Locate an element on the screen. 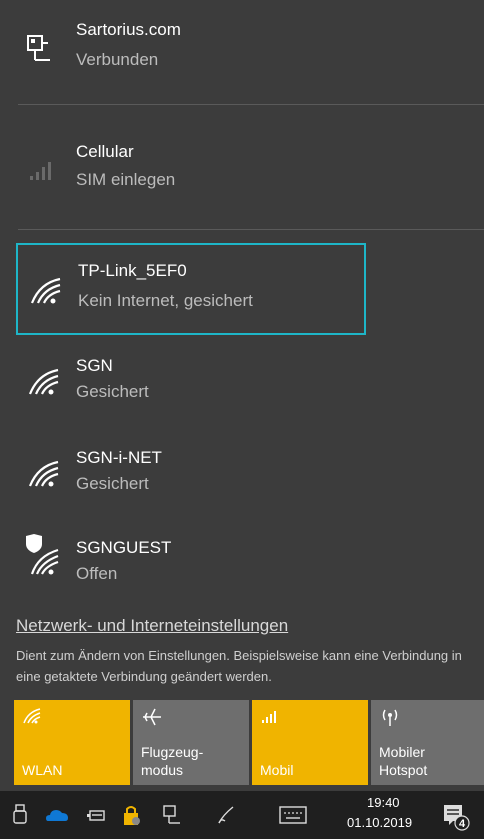 The width and height of the screenshot is (484, 839). tile-label: Flugzeug- modus is located at coordinates (172, 761).